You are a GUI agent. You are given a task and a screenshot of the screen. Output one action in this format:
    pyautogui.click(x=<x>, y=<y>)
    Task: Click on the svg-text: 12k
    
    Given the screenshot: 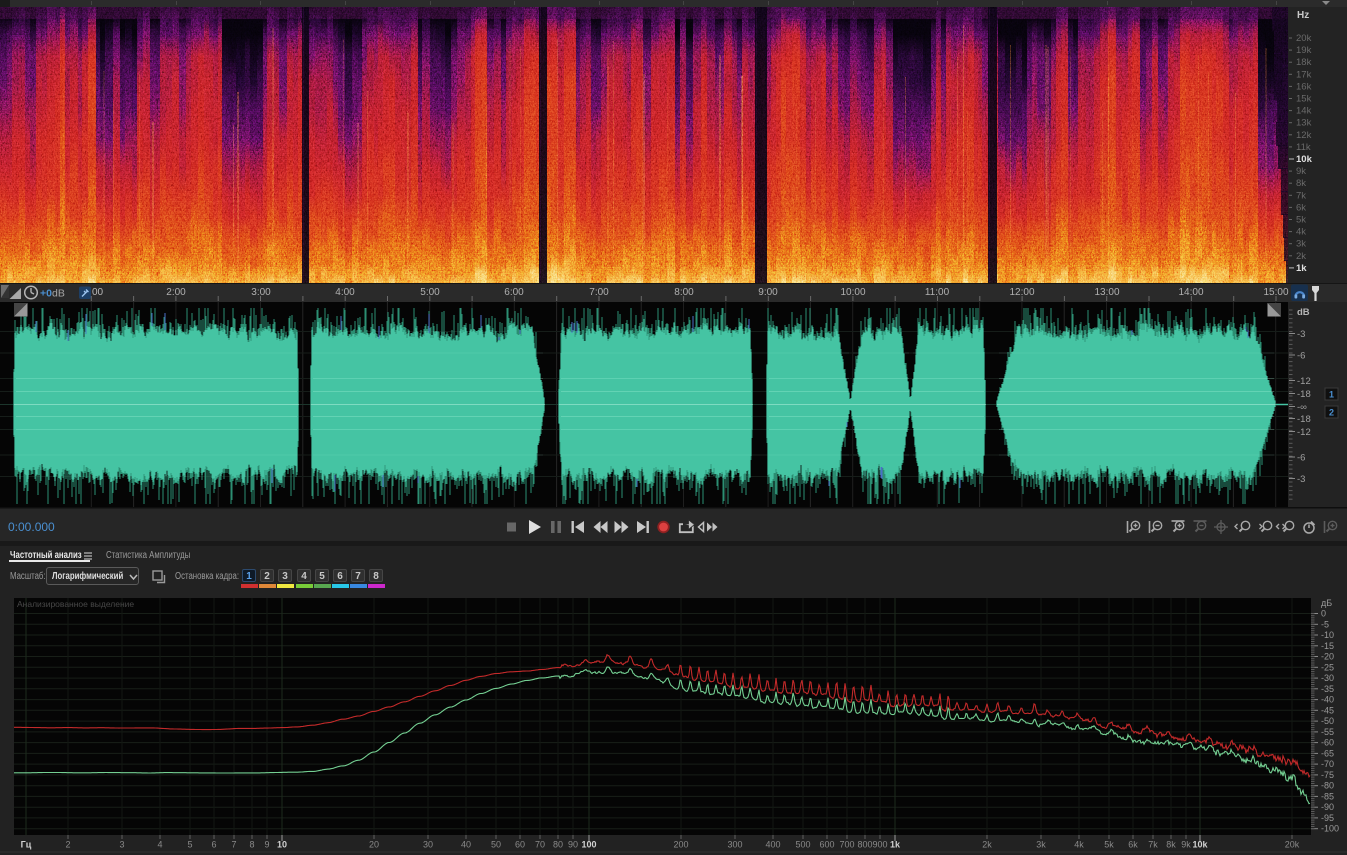 What is the action you would take?
    pyautogui.click(x=1304, y=135)
    